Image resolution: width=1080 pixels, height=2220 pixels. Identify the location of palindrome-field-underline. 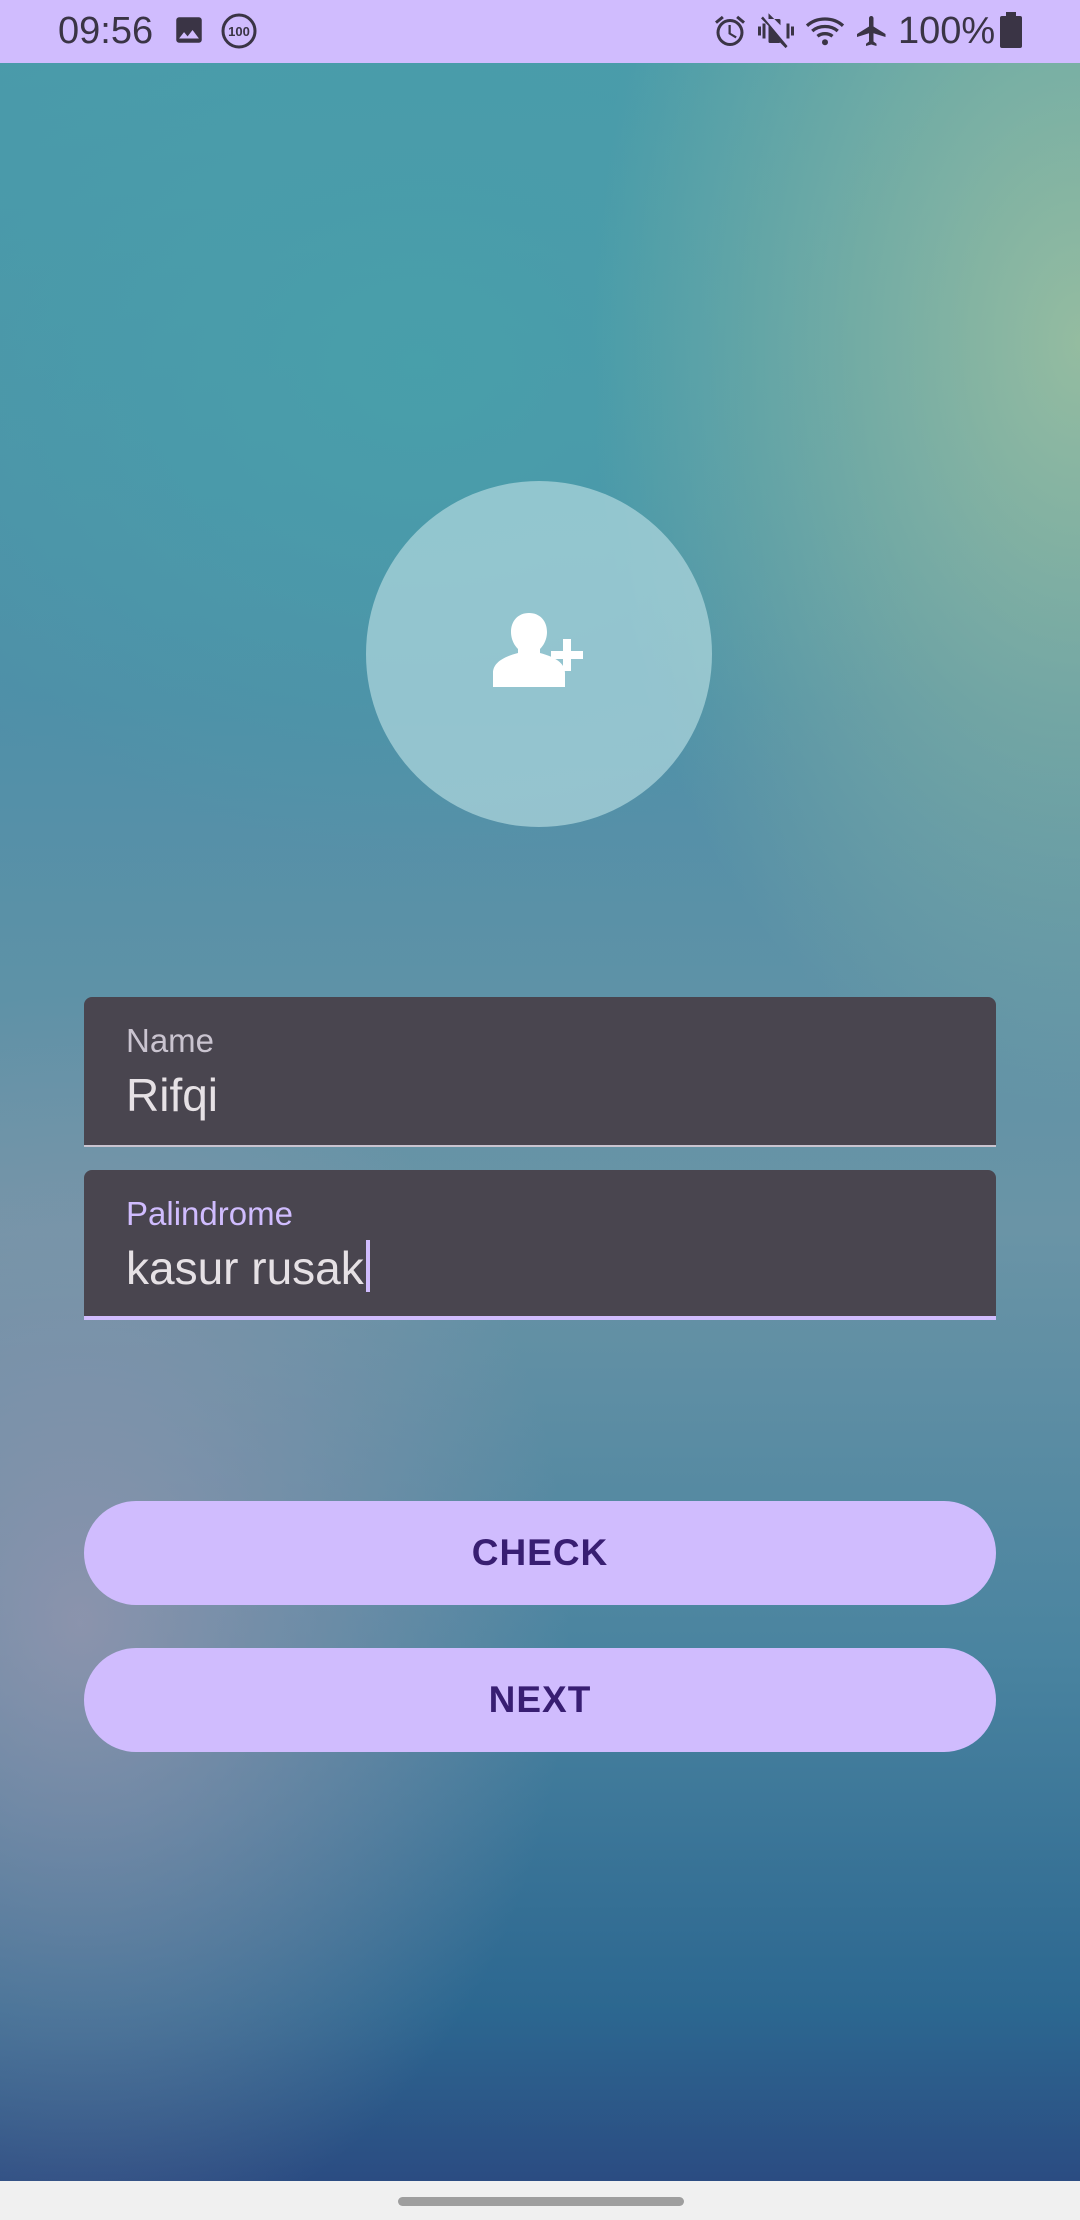
(540, 1318).